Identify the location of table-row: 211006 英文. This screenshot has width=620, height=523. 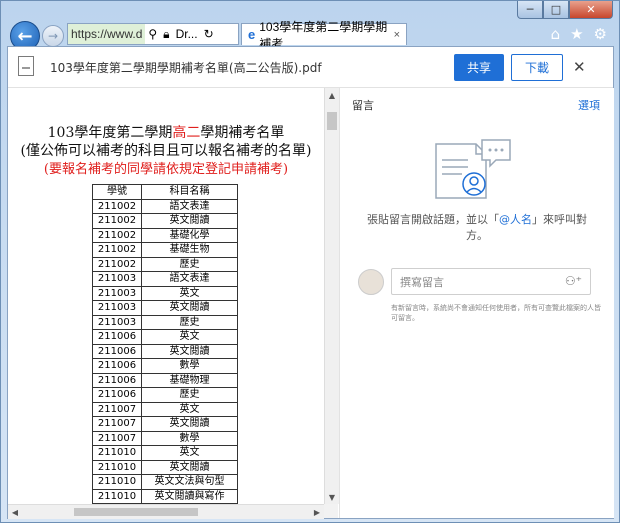
(165, 337).